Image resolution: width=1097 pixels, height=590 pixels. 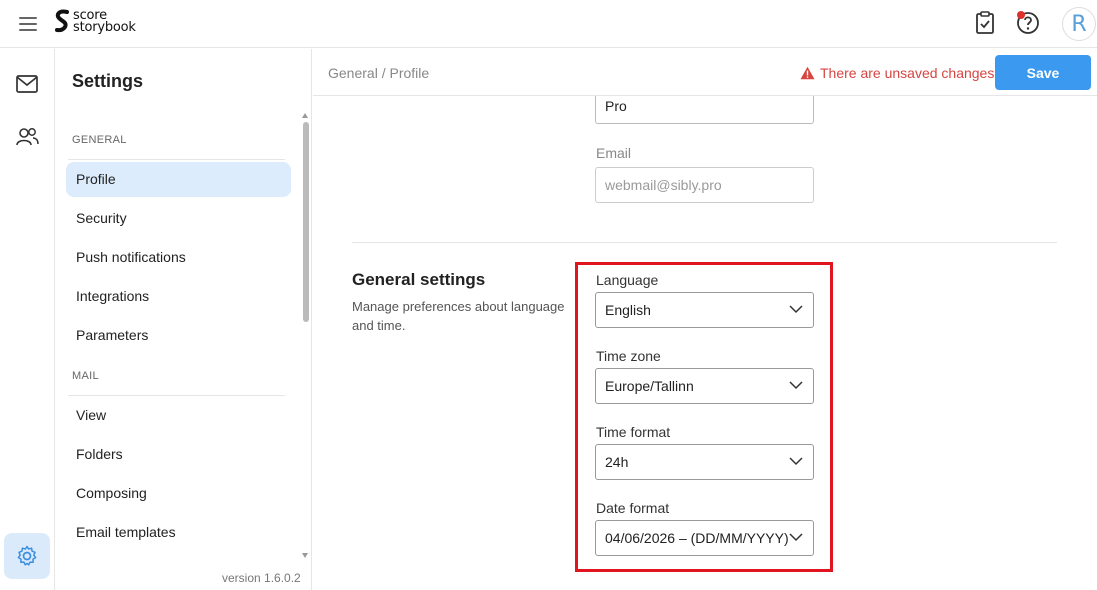 I want to click on email-label: Email, so click(x=614, y=153).